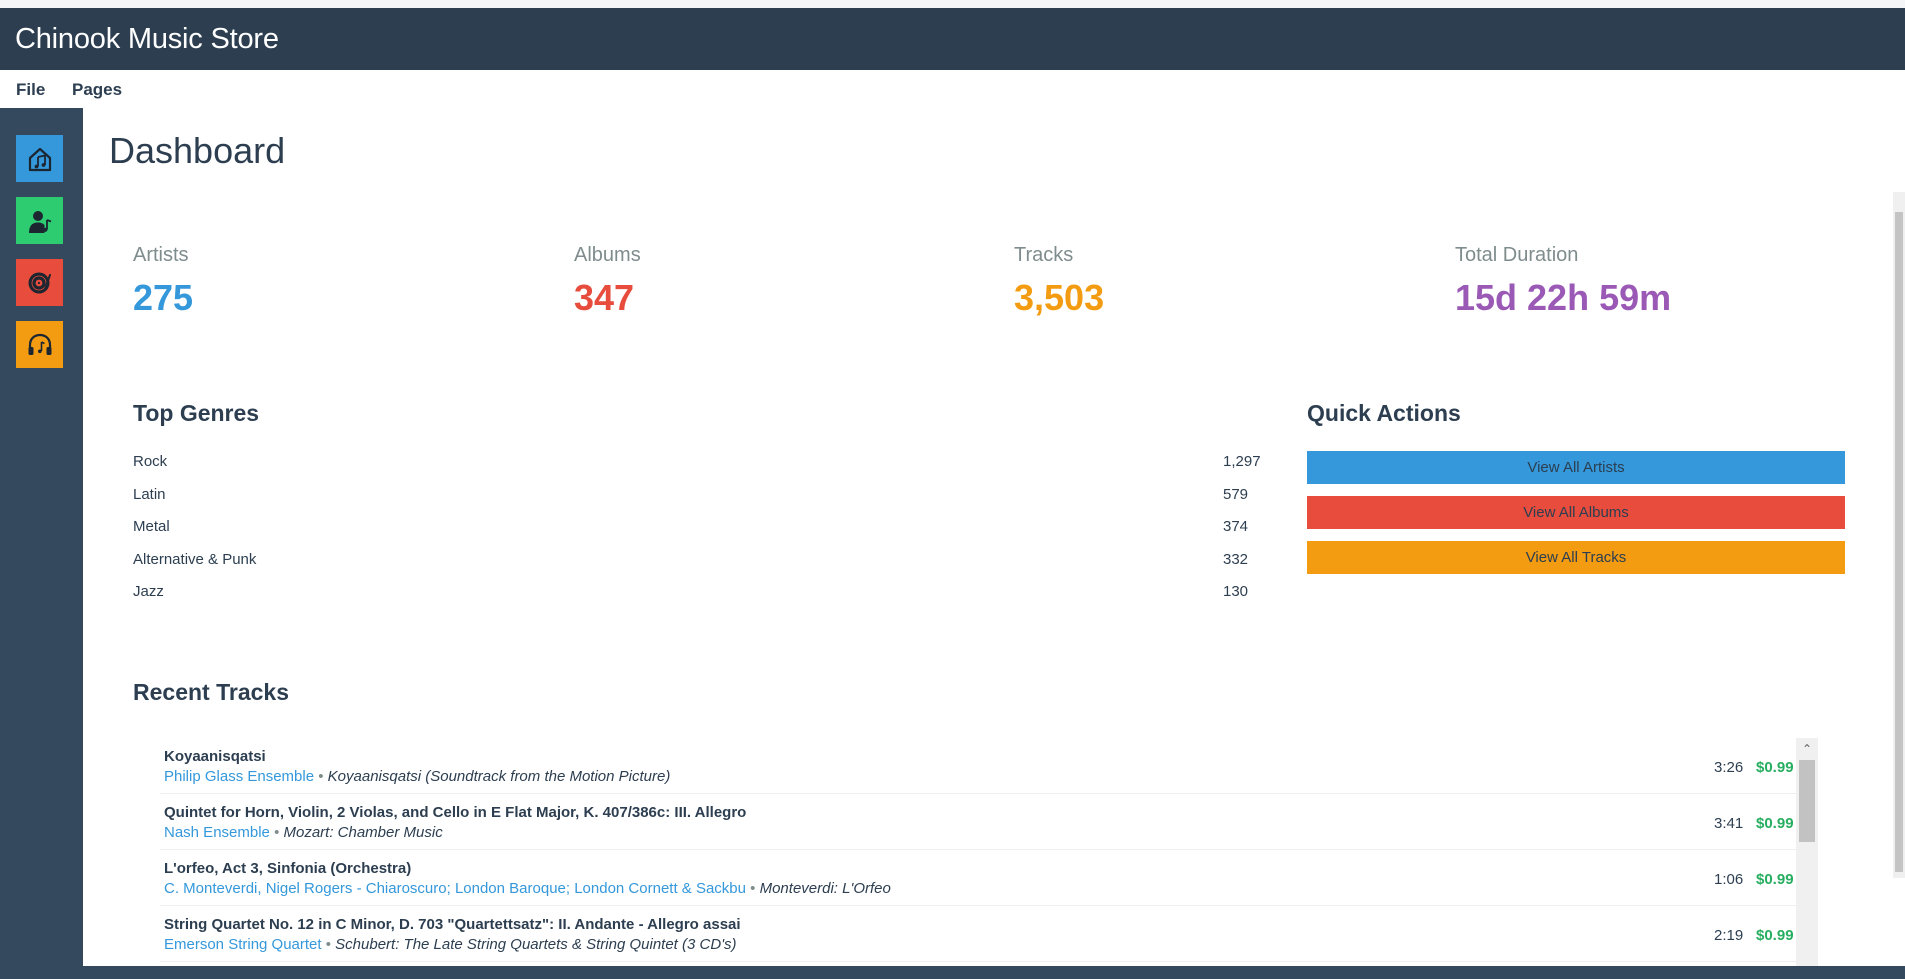  I want to click on stat-albums: Albums 347, so click(607, 281).